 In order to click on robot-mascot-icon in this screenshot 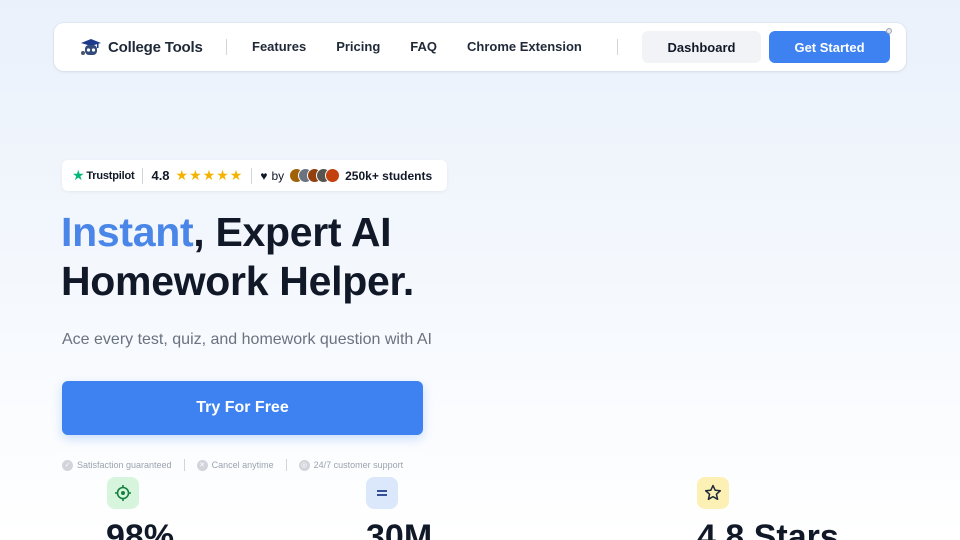, I will do `click(91, 47)`.